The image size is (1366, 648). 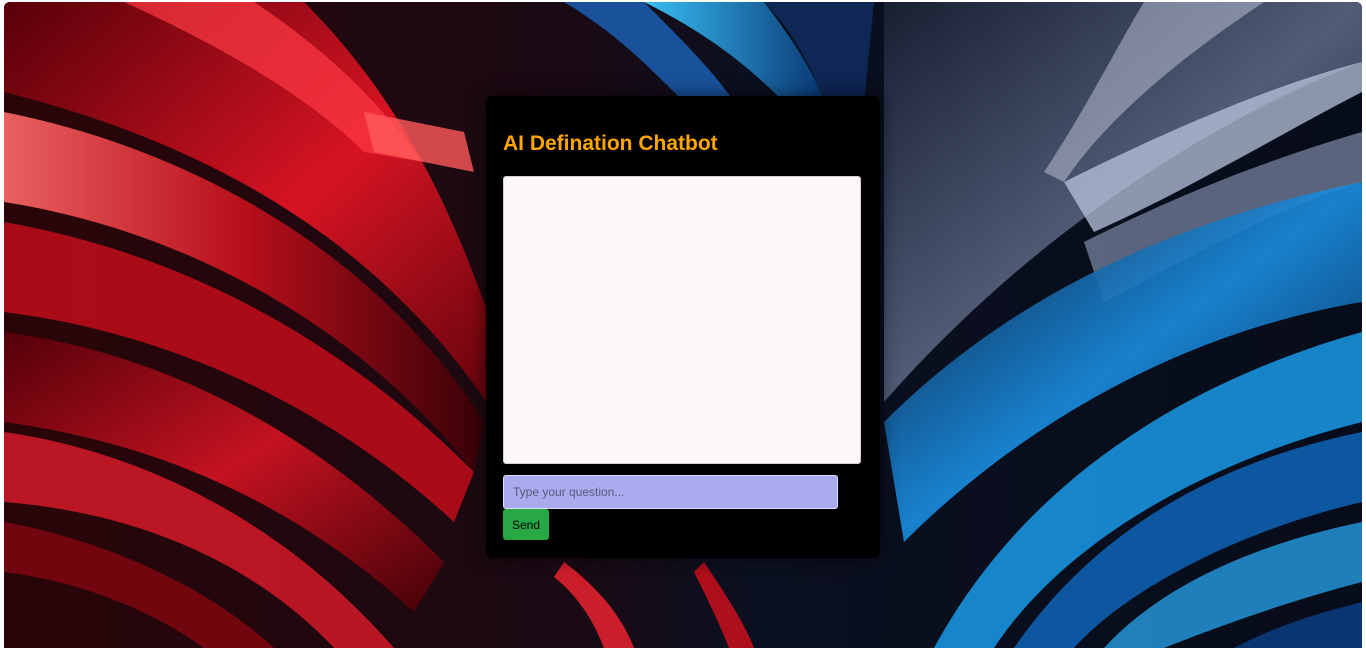 I want to click on chat-log, so click(x=682, y=320).